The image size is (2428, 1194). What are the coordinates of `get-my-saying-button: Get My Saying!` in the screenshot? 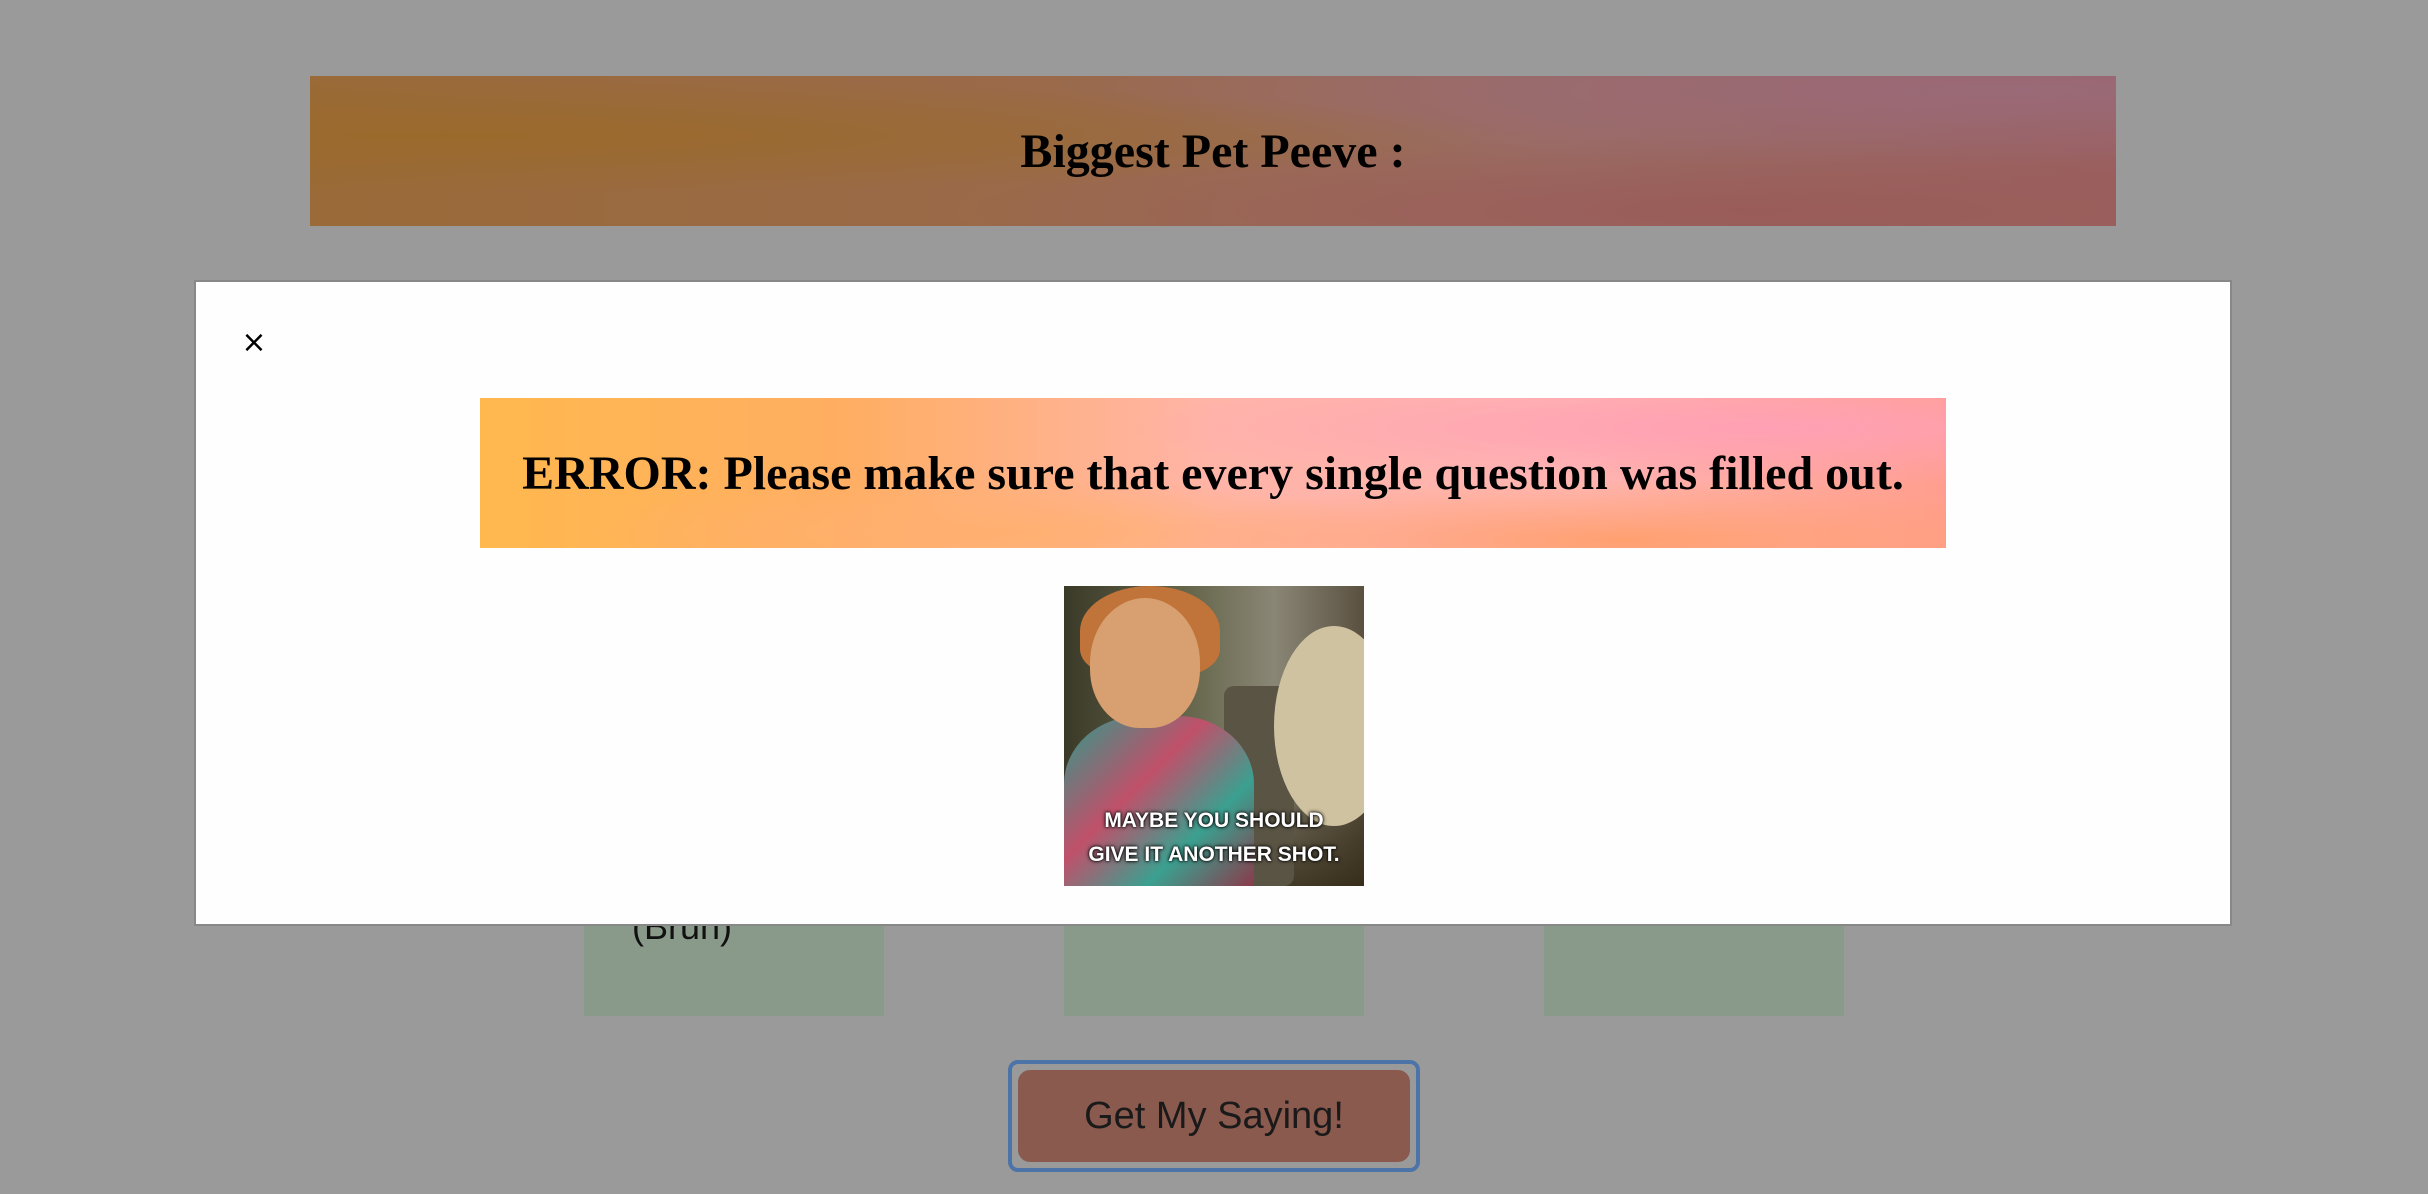 It's located at (1214, 1116).